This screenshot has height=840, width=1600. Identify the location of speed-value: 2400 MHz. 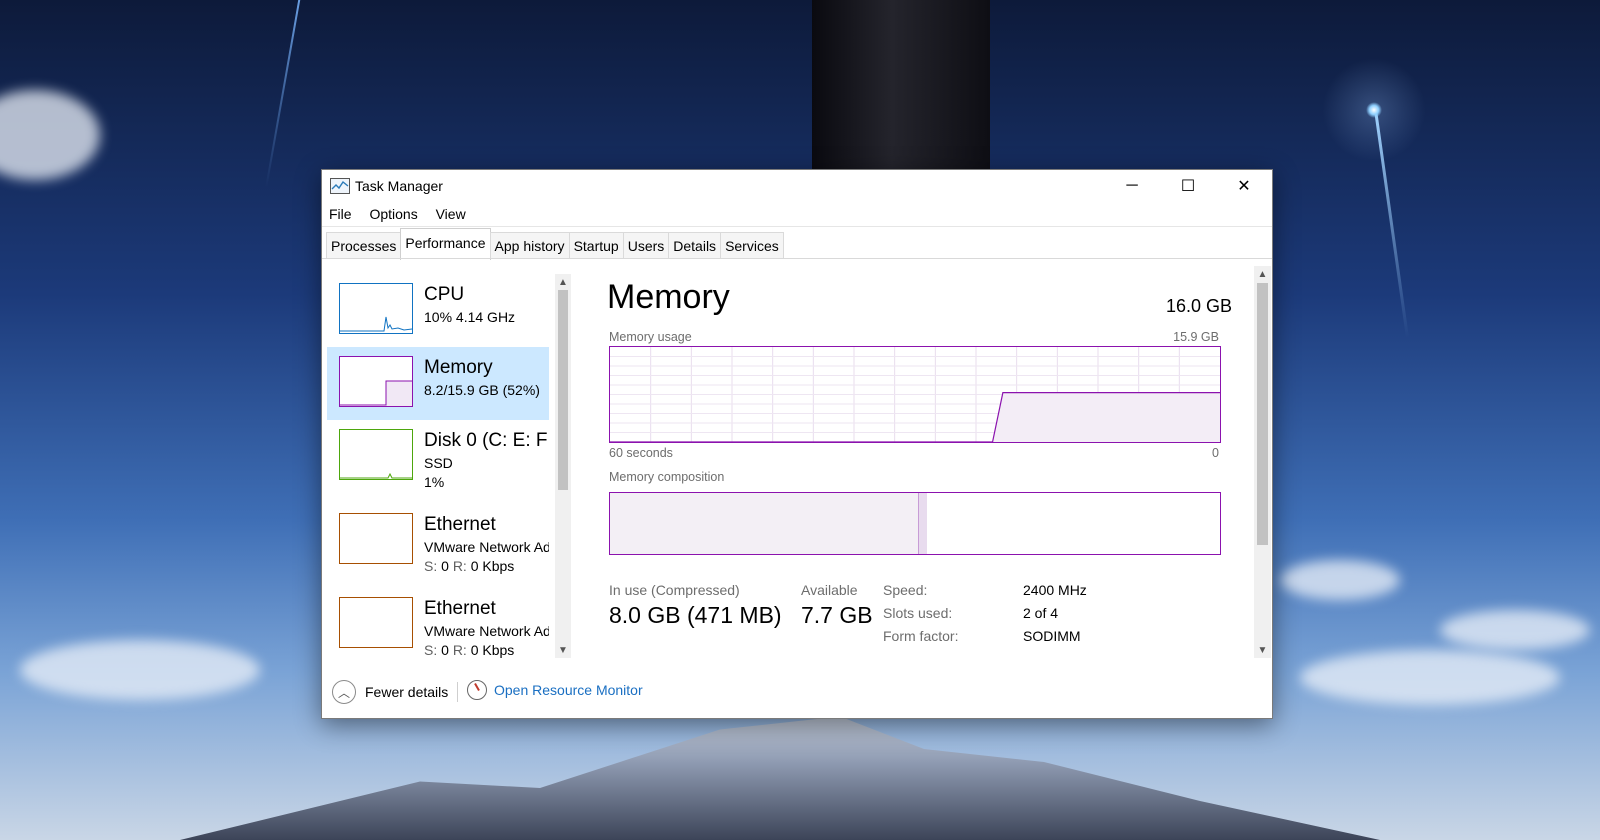
(1055, 590).